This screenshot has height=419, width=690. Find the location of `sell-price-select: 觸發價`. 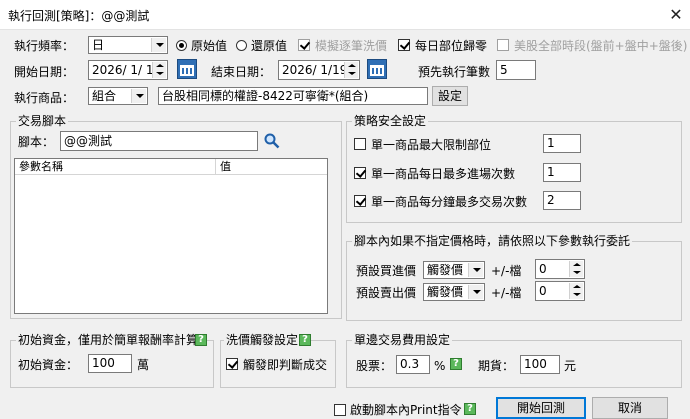

sell-price-select: 觸發價 is located at coordinates (454, 292).